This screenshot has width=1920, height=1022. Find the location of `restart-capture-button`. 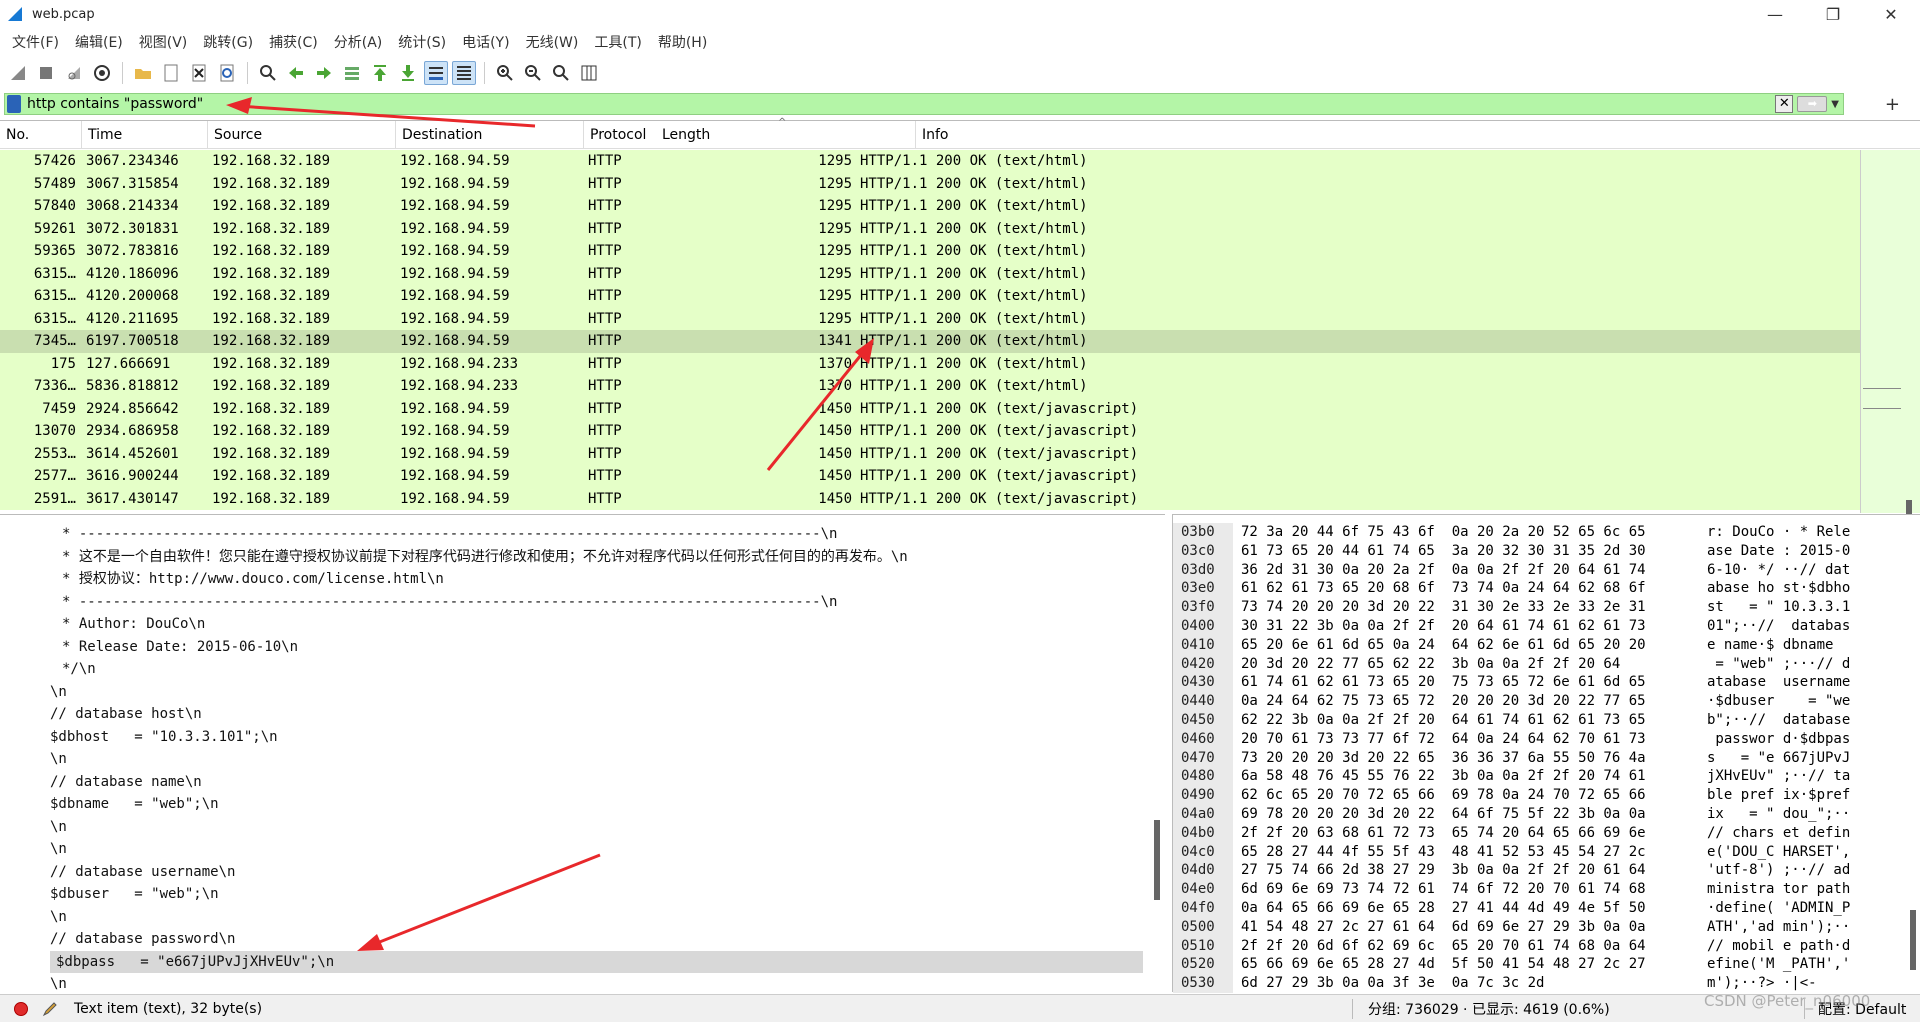

restart-capture-button is located at coordinates (74, 73).